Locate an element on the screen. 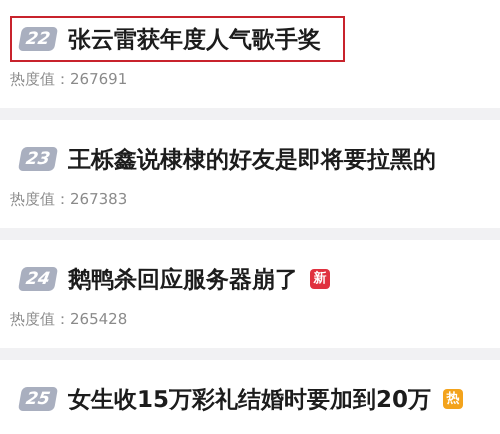 This screenshot has width=500, height=434. headline-link: 王栎鑫说棣棣的好友是即将要拉黑的 is located at coordinates (252, 159).